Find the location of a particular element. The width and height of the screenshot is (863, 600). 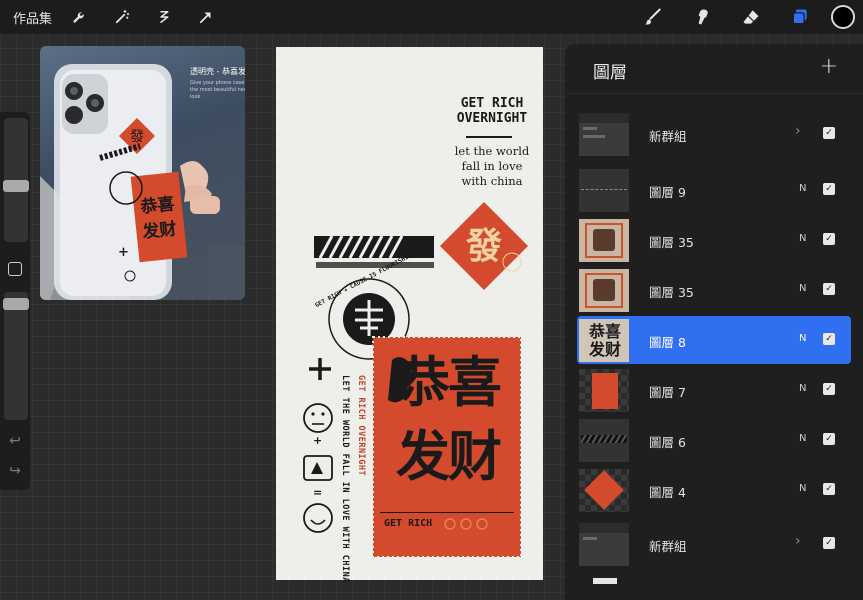

right-tools is located at coordinates (737, 17).